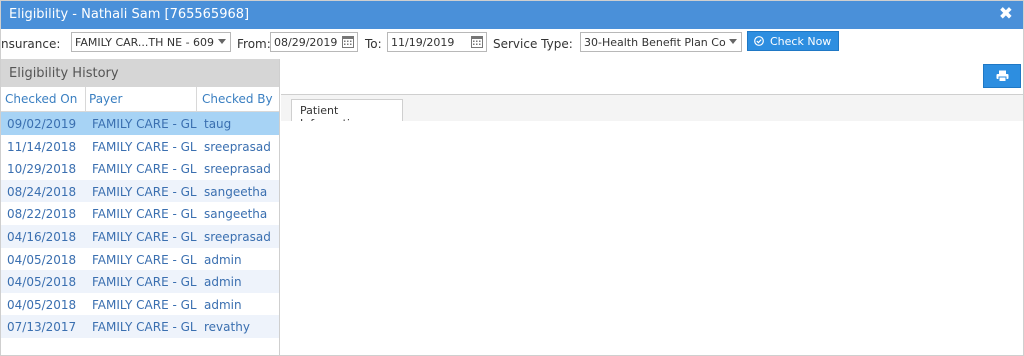 The width and height of the screenshot is (1024, 356). What do you see at coordinates (42, 236) in the screenshot?
I see `cell-checked-on: 04/16/2018` at bounding box center [42, 236].